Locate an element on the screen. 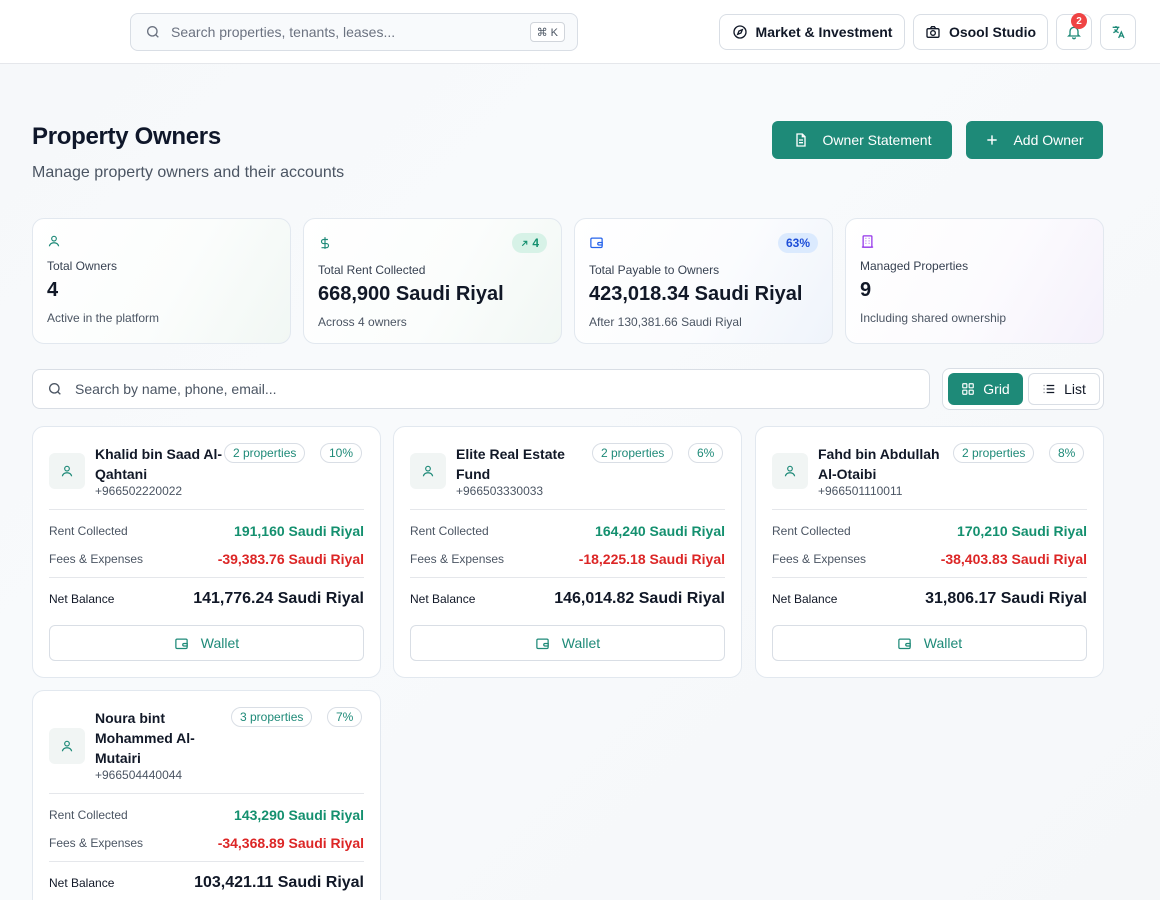  list-view-button: List is located at coordinates (1064, 389).